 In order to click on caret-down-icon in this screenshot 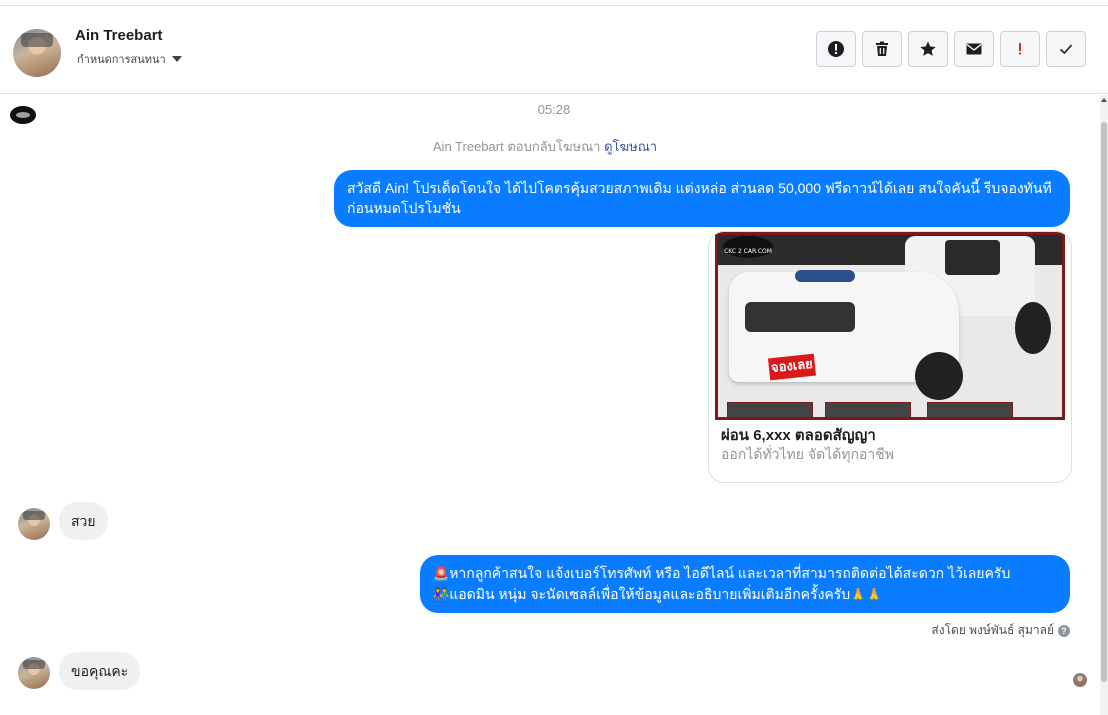, I will do `click(176, 59)`.